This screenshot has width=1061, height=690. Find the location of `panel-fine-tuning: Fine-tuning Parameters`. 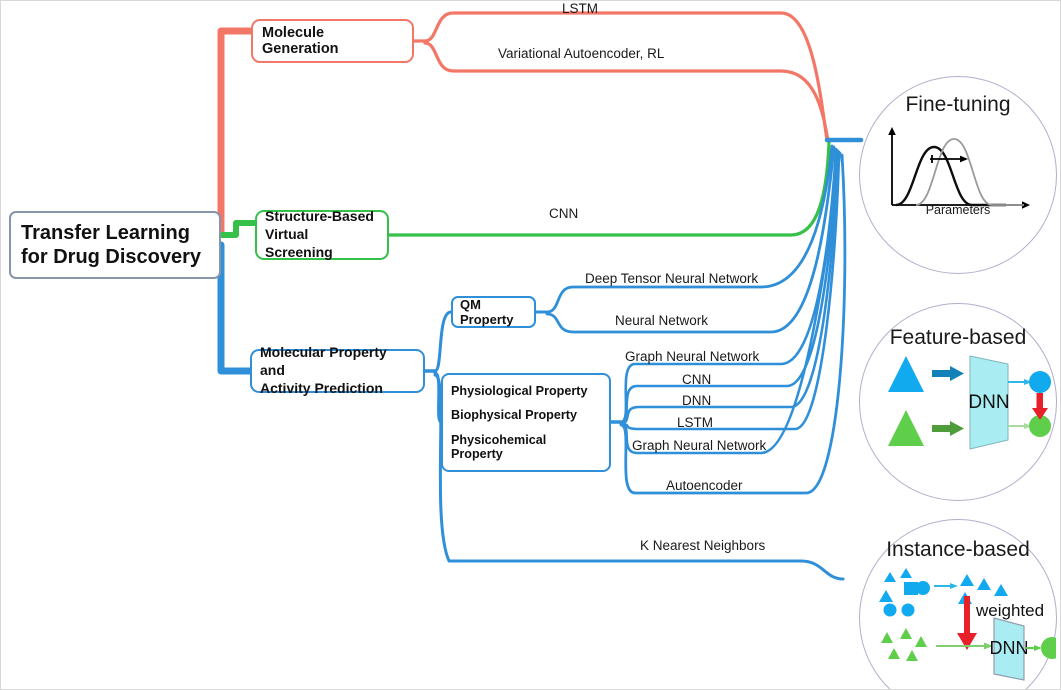

panel-fine-tuning: Fine-tuning Parameters is located at coordinates (958, 175).